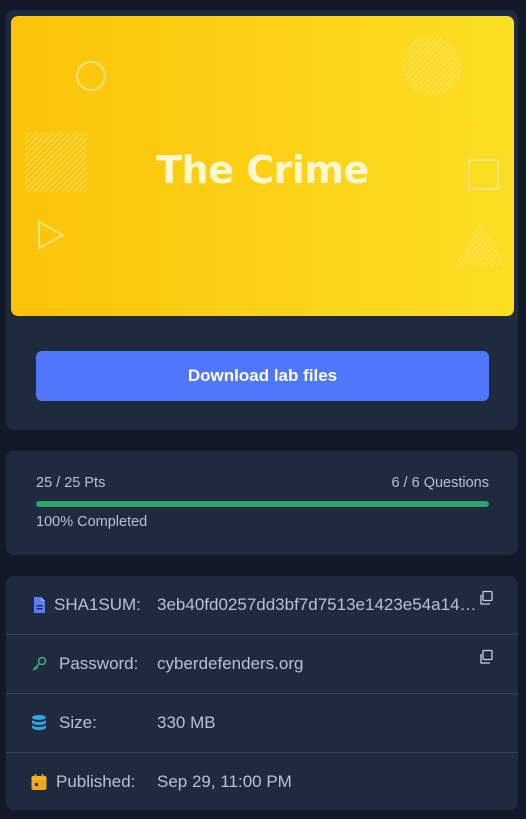 This screenshot has height=819, width=526. What do you see at coordinates (97, 604) in the screenshot?
I see `sha1-label: SHA1SUM:` at bounding box center [97, 604].